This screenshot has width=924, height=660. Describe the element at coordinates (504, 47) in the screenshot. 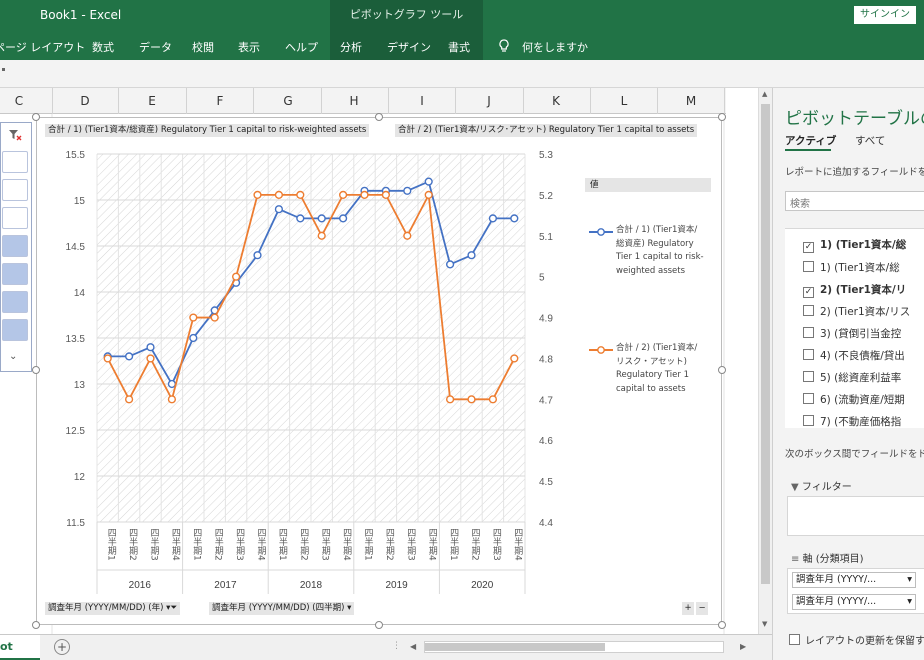

I see `lightbulb-icon` at that location.